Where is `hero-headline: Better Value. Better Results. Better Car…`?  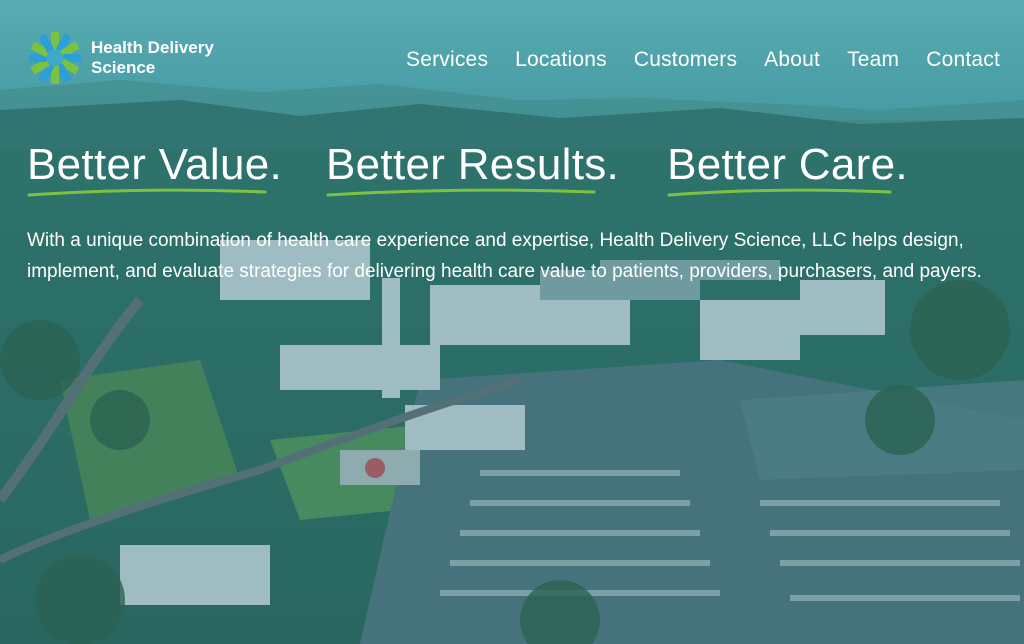 hero-headline: Better Value. Better Results. Better Car… is located at coordinates (467, 168).